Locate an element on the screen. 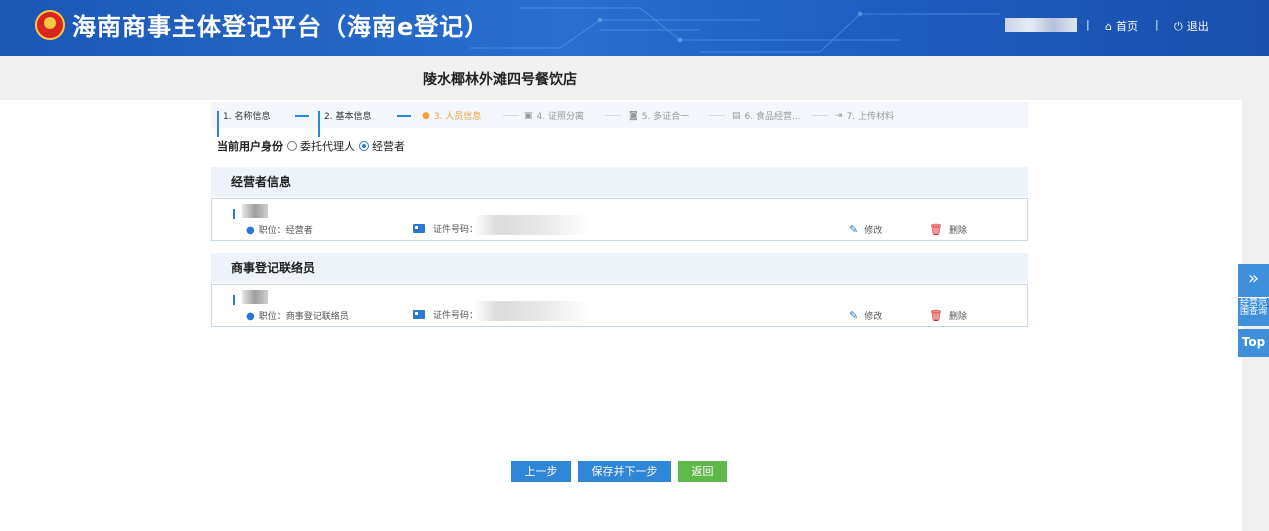 The image size is (1269, 531). radio-operator-label: 经营者 is located at coordinates (388, 146).